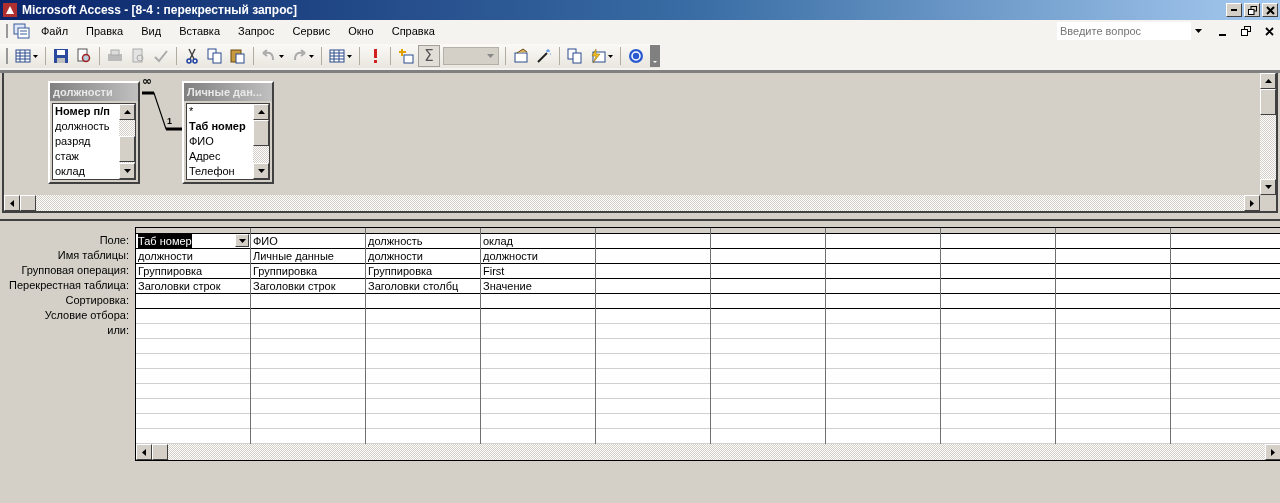  I want to click on toolbar-options-icon, so click(655, 56).